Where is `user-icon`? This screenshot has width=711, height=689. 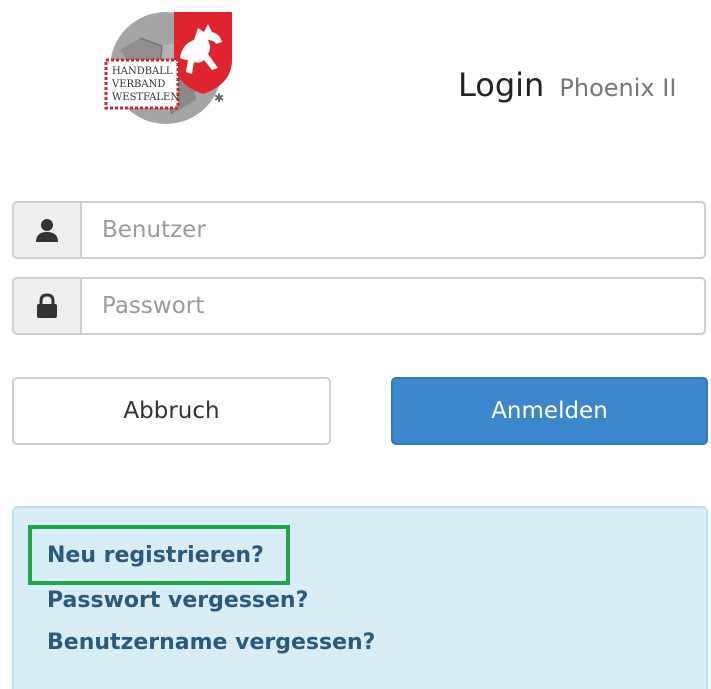 user-icon is located at coordinates (47, 230).